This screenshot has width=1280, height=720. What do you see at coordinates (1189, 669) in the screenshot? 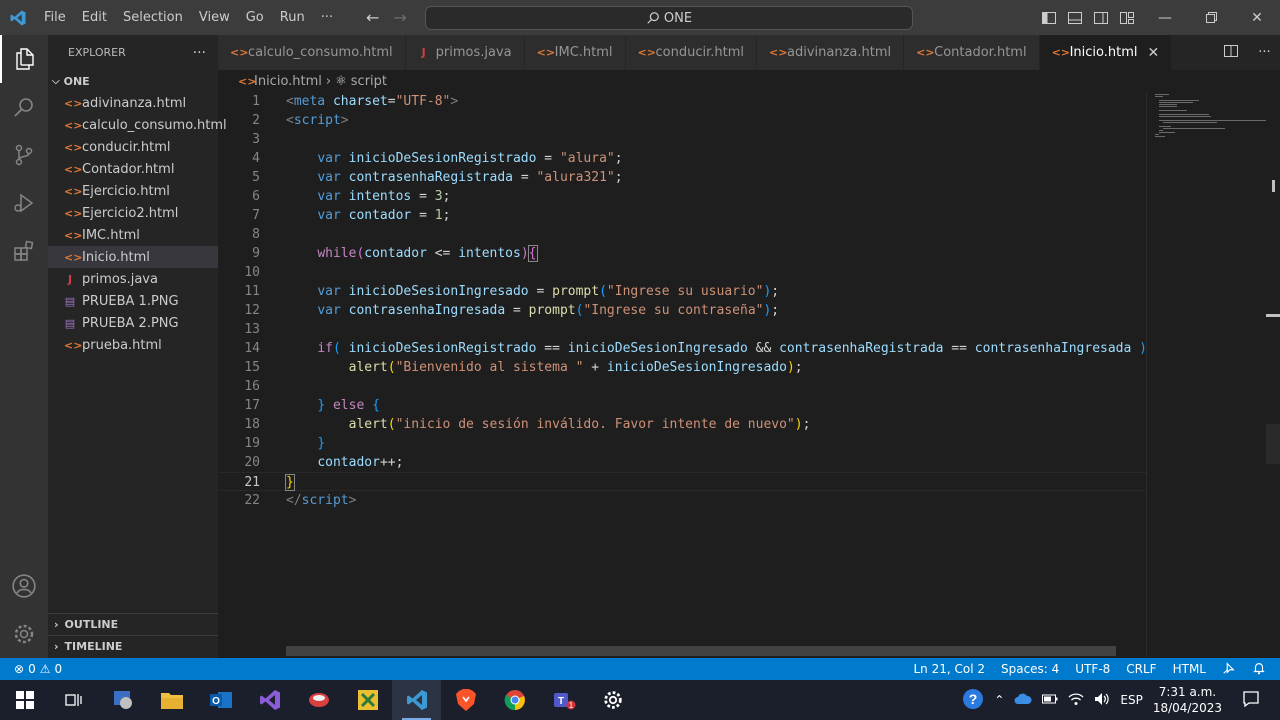
I see `language-mode: HTML` at bounding box center [1189, 669].